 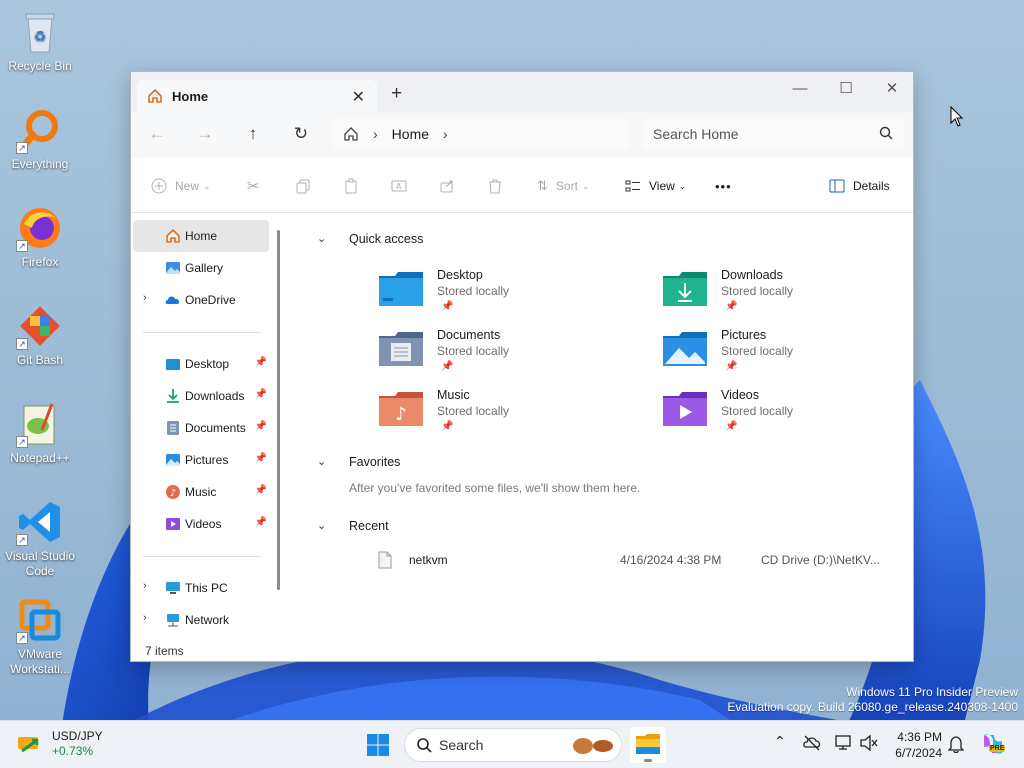 I want to click on desktop-icon-git-bash: ↗ Git Bash, so click(x=40, y=335).